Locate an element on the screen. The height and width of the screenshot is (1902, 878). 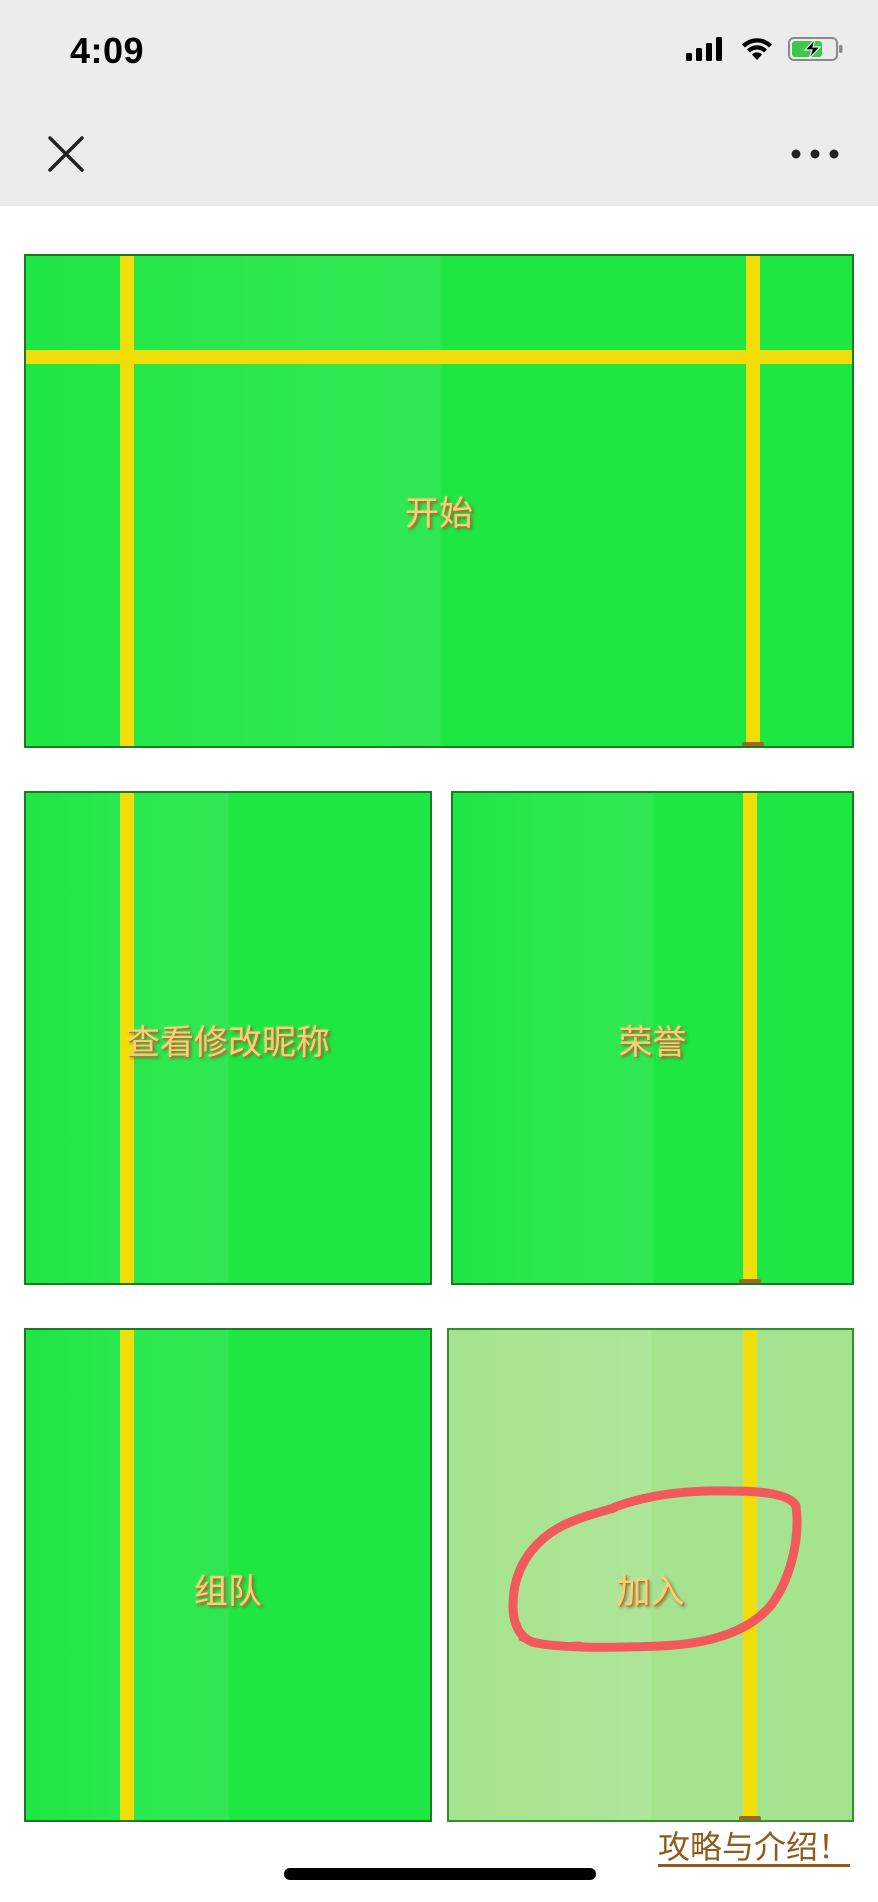
status-time: 4:09 is located at coordinates (107, 50).